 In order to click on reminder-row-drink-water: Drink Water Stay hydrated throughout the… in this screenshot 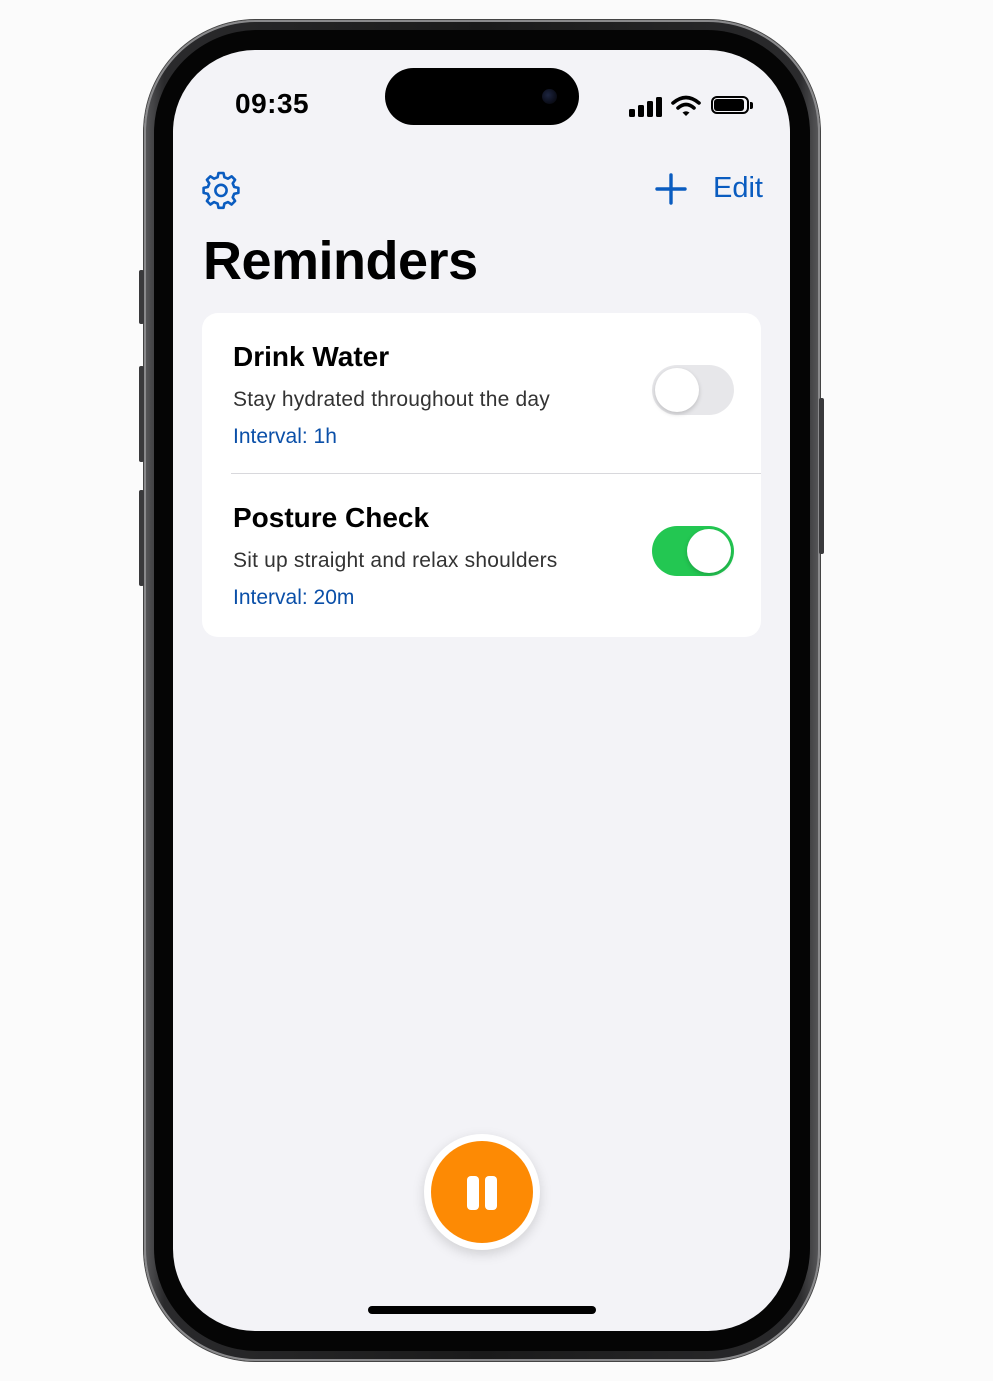, I will do `click(481, 393)`.